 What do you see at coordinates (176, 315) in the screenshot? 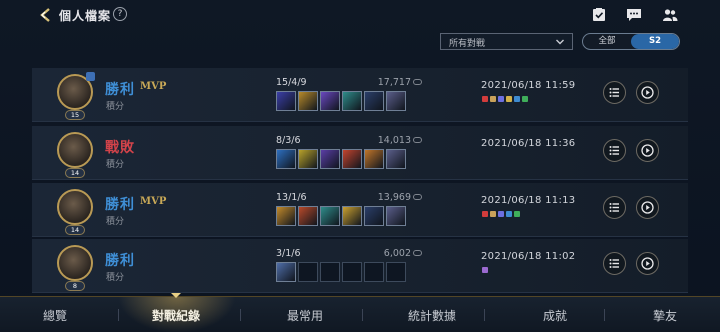
I see `tab-match-history: 對戰紀錄` at bounding box center [176, 315].